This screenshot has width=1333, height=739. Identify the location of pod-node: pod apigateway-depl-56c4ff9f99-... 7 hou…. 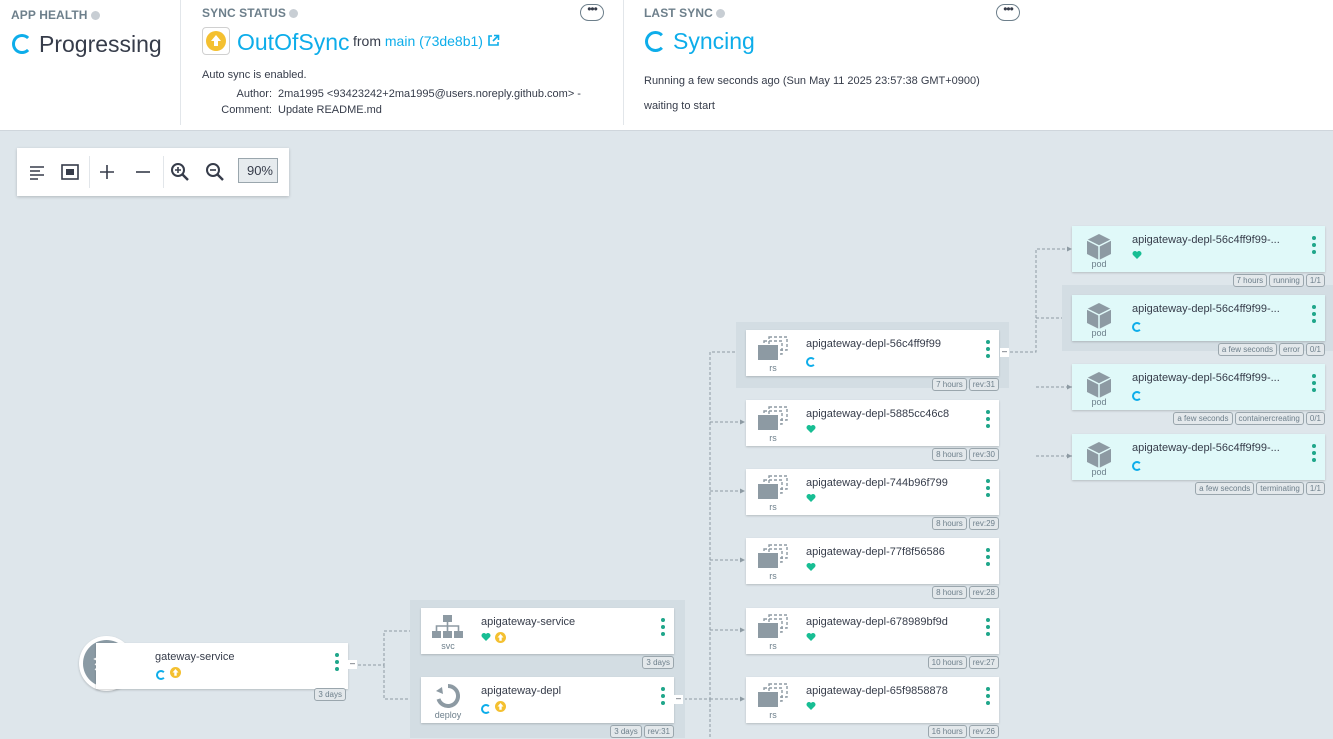
(1198, 256).